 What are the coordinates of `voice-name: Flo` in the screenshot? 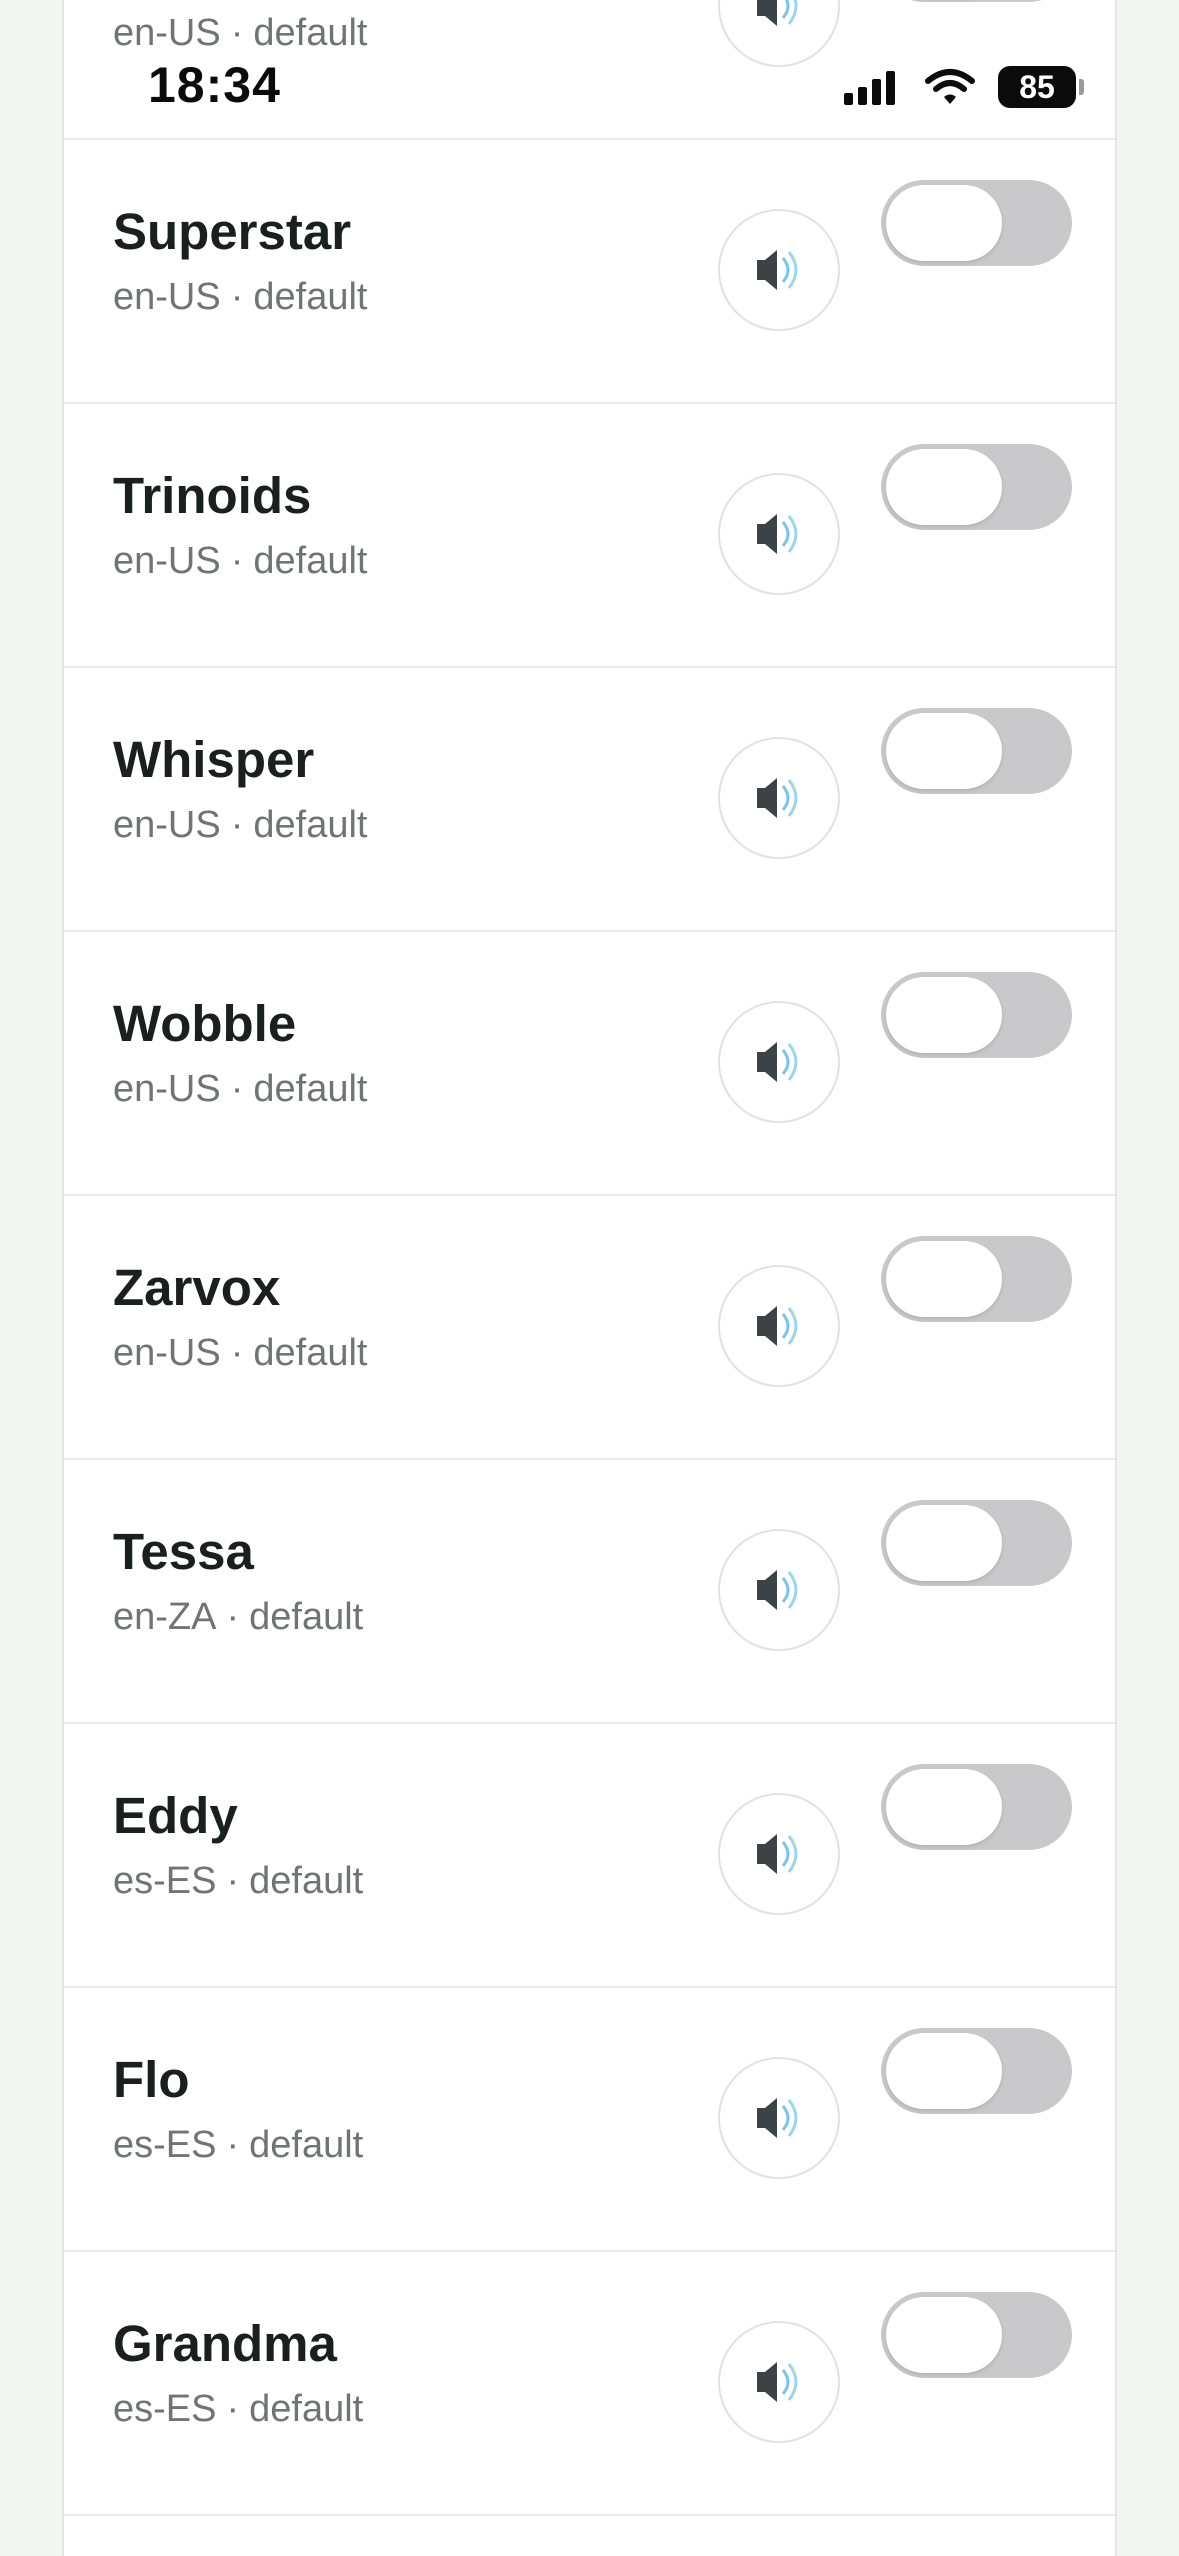 It's located at (151, 2079).